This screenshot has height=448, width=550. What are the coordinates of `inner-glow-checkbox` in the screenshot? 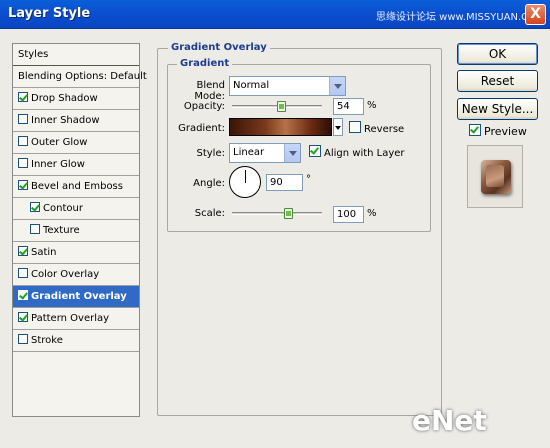 It's located at (23, 163).